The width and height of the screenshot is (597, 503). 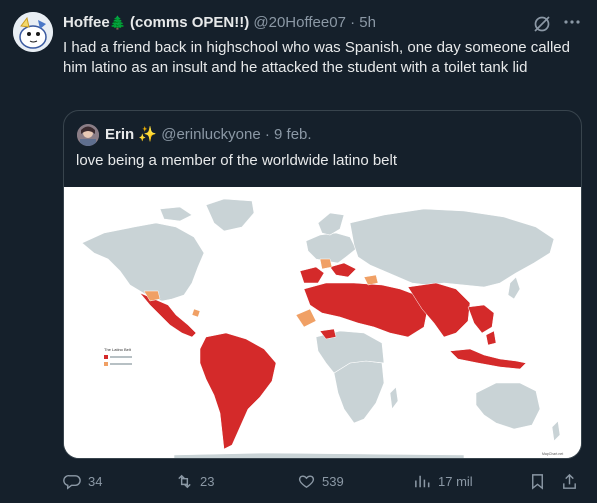 What do you see at coordinates (333, 481) in the screenshot?
I see `like-count: 539` at bounding box center [333, 481].